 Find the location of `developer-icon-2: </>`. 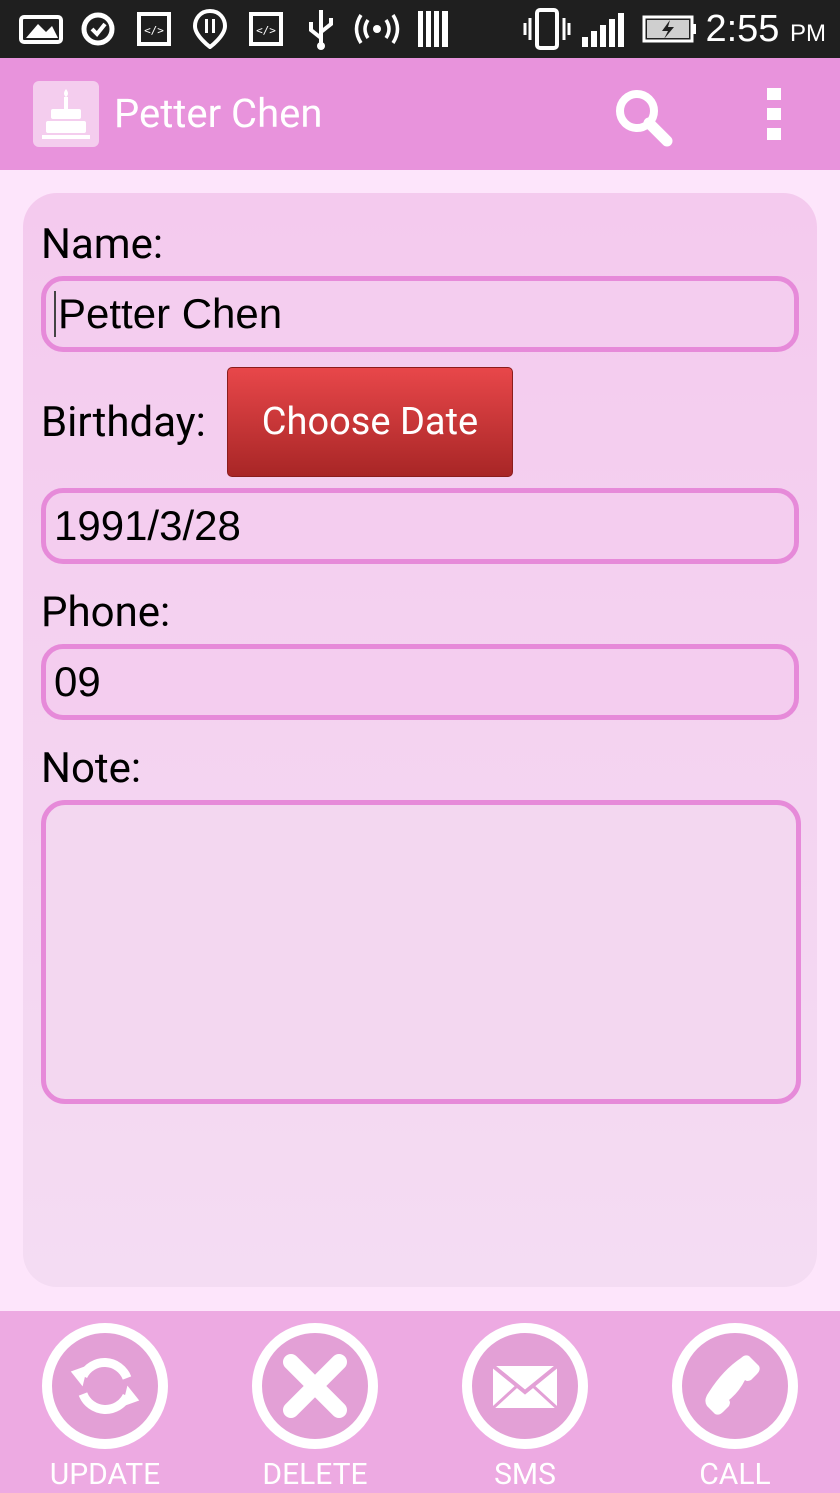

developer-icon-2: </> is located at coordinates (266, 29).